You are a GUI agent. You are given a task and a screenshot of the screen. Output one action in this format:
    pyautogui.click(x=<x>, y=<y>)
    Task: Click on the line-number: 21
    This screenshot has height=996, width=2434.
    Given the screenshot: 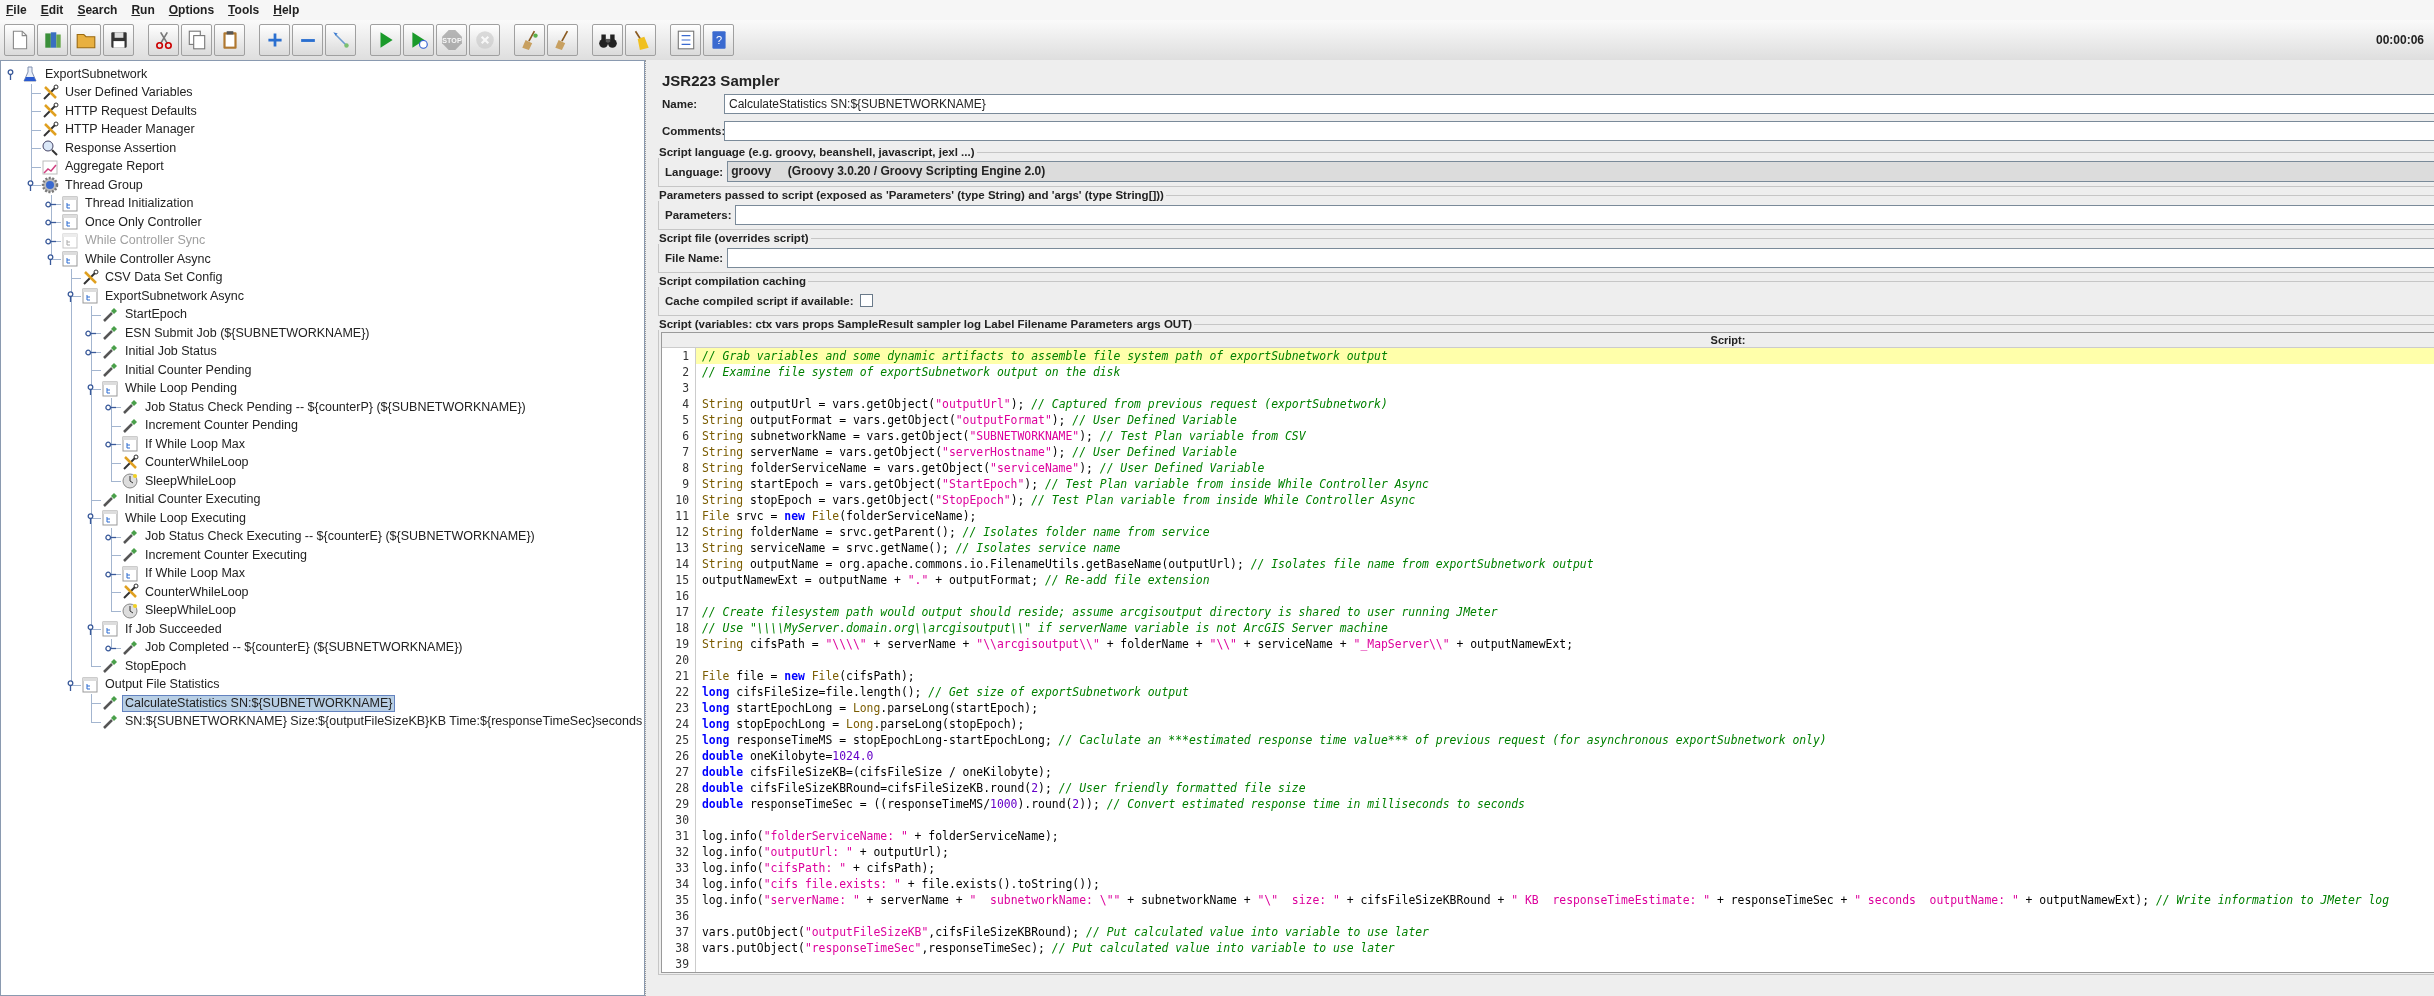 What is the action you would take?
    pyautogui.click(x=679, y=676)
    